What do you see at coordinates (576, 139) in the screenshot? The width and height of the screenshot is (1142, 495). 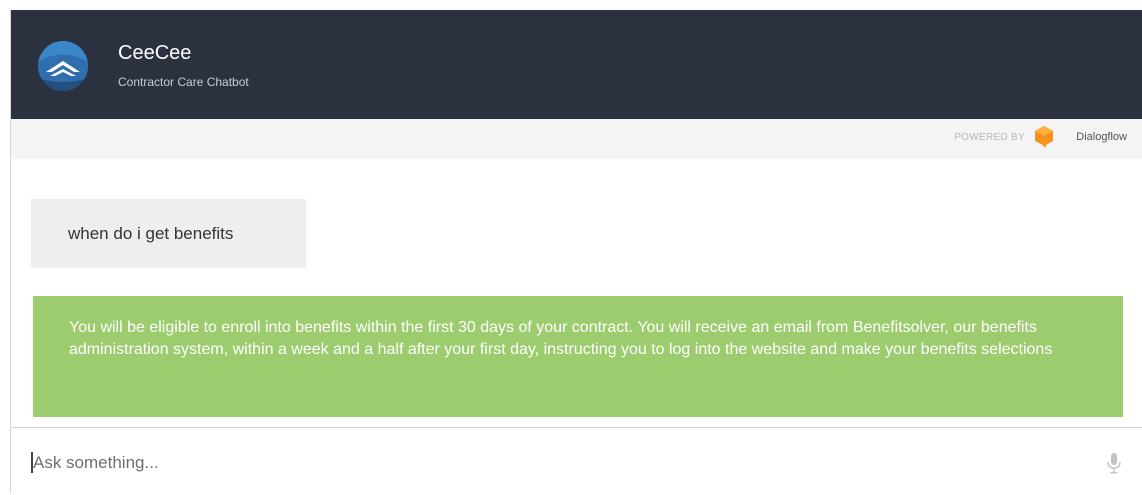 I see `powered-by-bar: POWERED BY Dialogflow` at bounding box center [576, 139].